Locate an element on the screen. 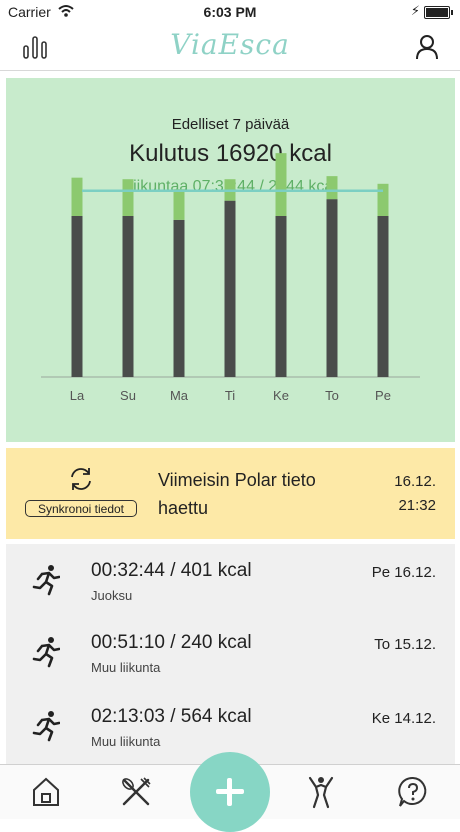  x-tick-label: Ma is located at coordinates (179, 395).